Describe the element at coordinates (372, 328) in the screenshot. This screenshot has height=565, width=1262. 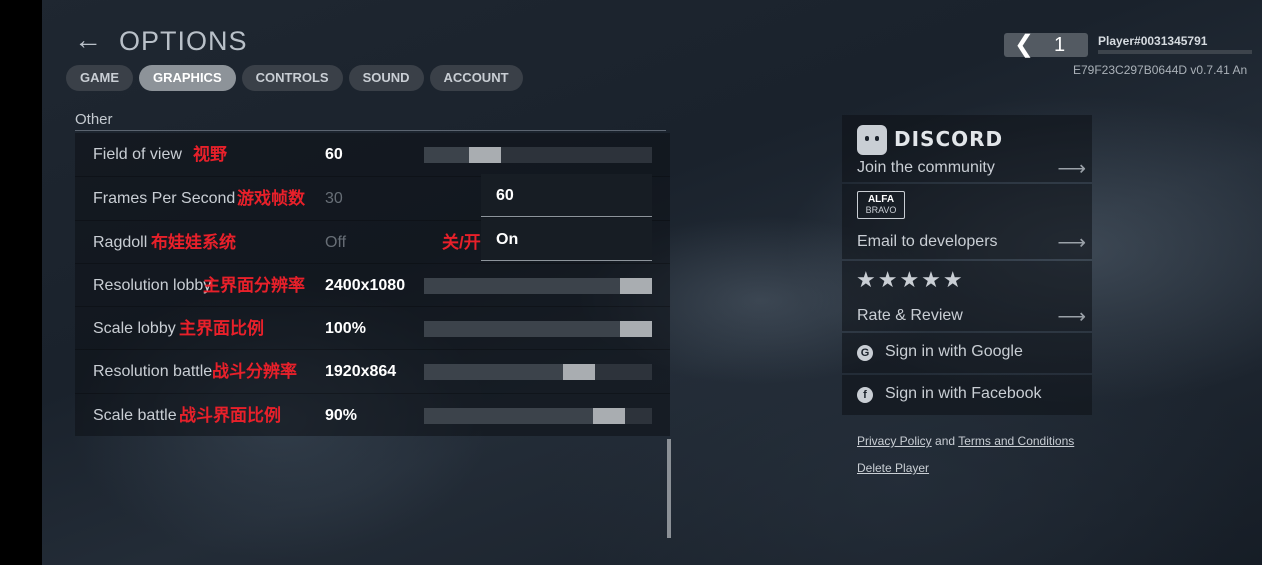
I see `setting-row-scale-lobby: Scale lobby 主界面比例 100%` at that location.